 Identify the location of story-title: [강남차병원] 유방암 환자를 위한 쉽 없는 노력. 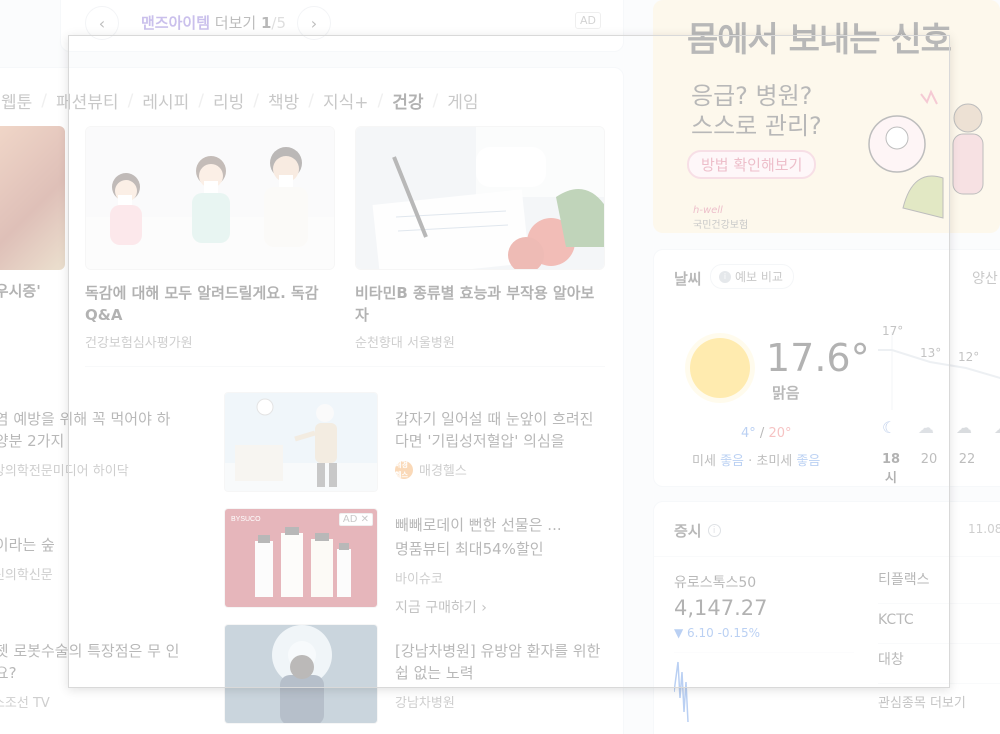
(498, 662).